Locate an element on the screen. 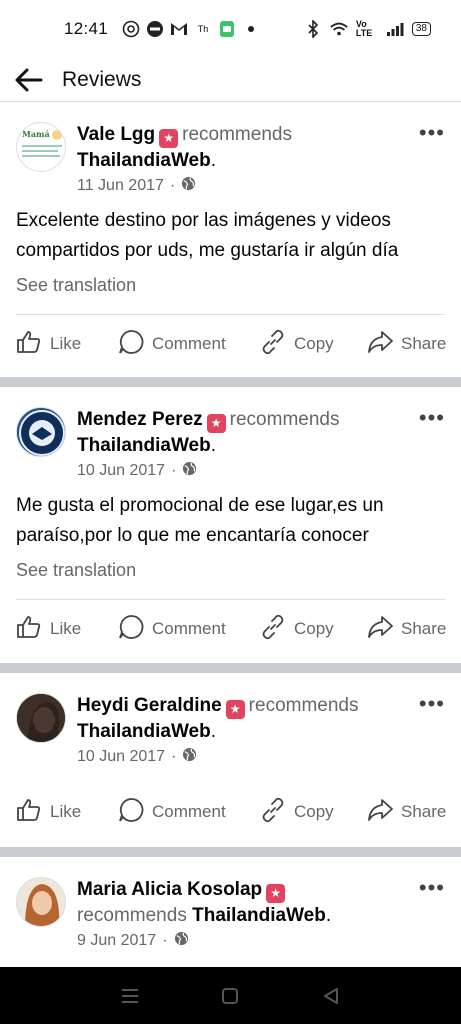  home-icon is located at coordinates (230, 996).